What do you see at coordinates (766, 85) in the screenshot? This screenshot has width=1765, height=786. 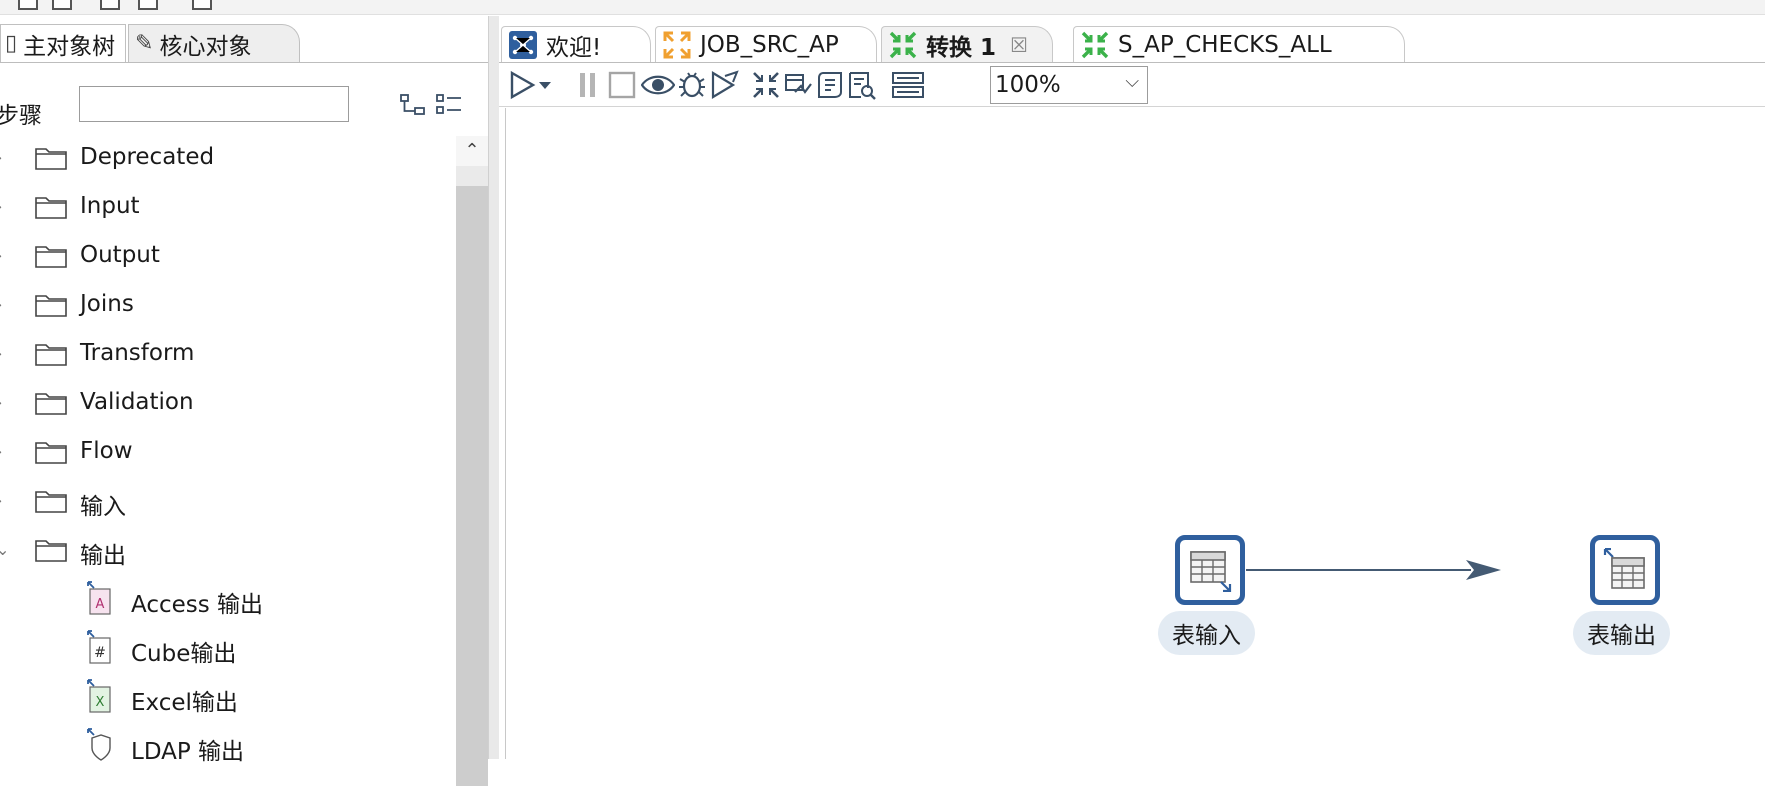 I see `verify-icon` at bounding box center [766, 85].